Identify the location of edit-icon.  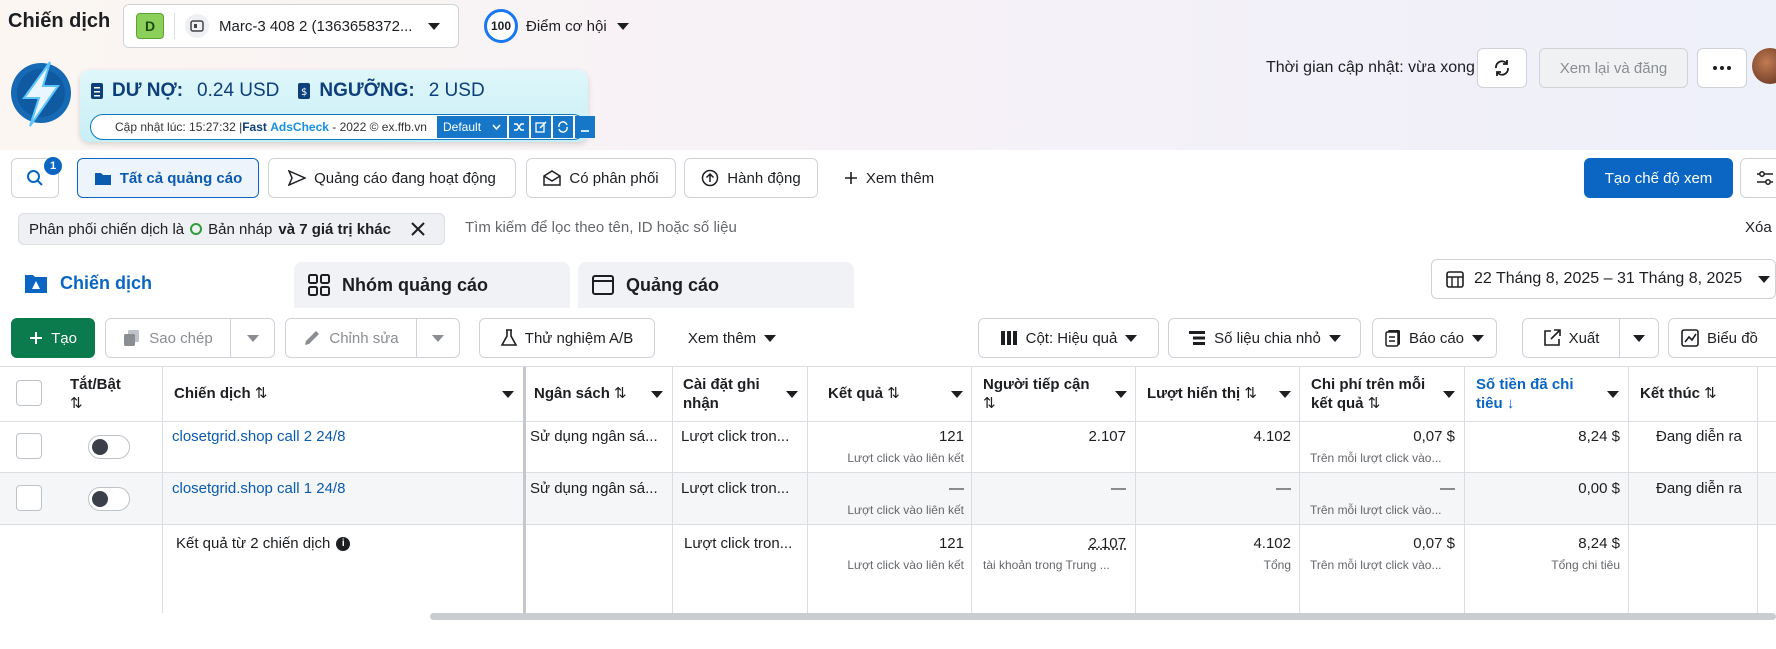
(541, 127).